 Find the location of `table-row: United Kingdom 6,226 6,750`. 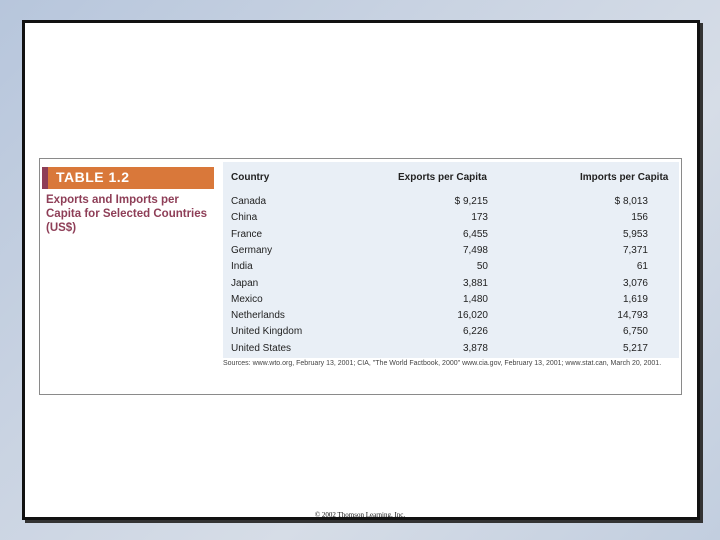

table-row: United Kingdom 6,226 6,750 is located at coordinates (451, 332).